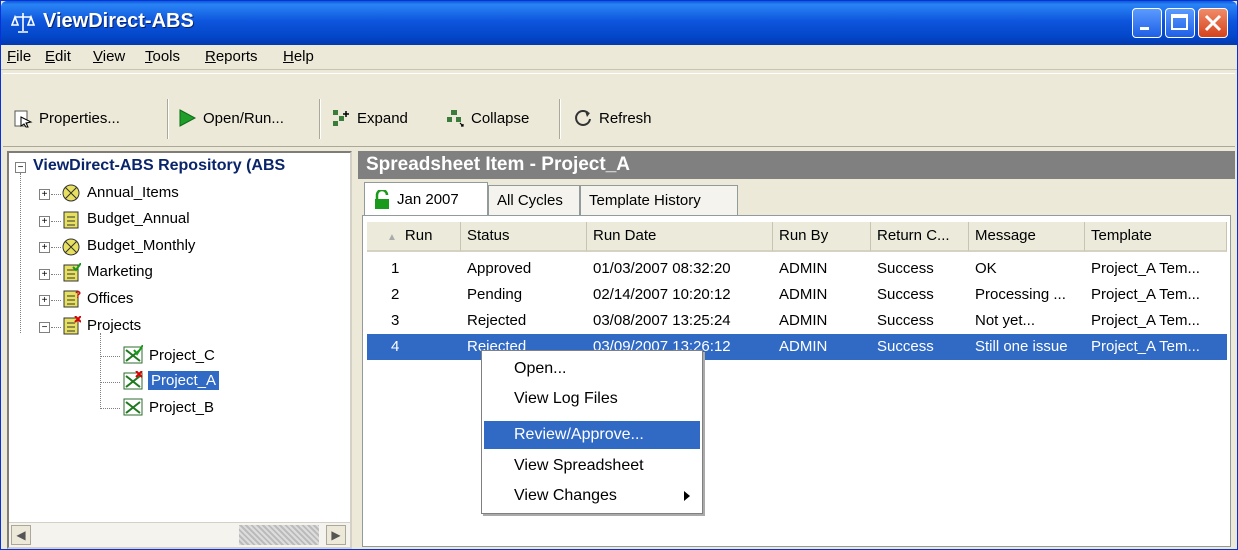  Describe the element at coordinates (133, 380) in the screenshot. I see `spreadsheet-rejected-icon` at that location.